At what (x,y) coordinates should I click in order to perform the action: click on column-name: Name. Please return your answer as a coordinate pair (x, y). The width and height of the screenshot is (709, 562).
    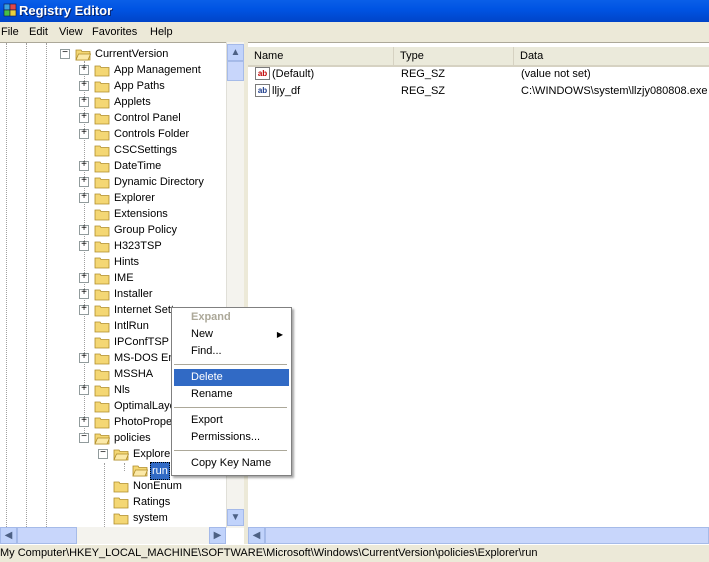
    Looking at the image, I should click on (321, 56).